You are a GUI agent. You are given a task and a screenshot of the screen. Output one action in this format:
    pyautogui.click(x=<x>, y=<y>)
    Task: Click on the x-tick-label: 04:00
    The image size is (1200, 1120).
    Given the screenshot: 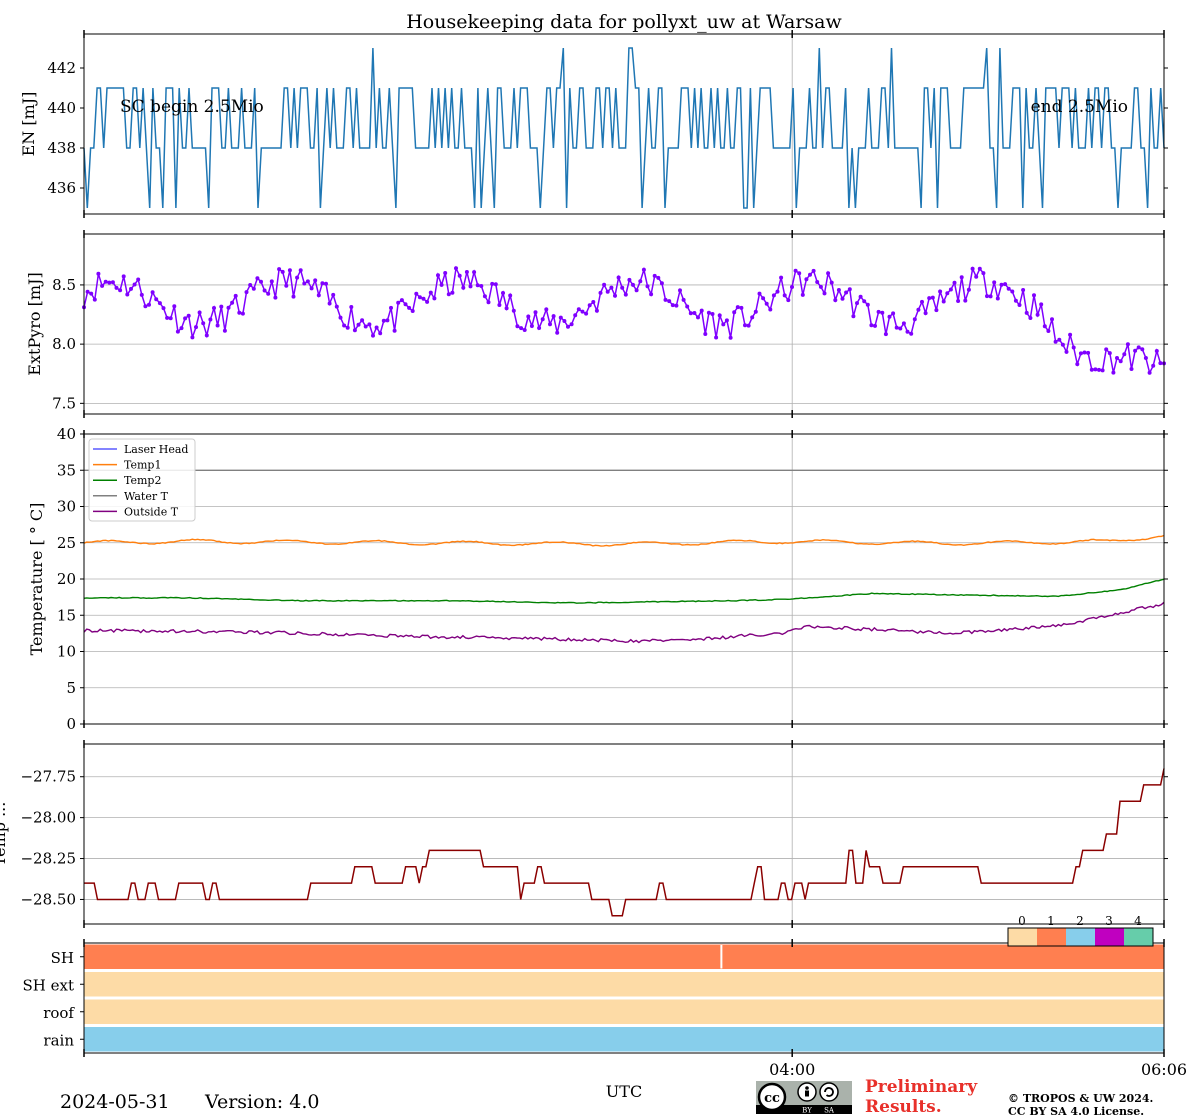 What is the action you would take?
    pyautogui.click(x=792, y=1069)
    